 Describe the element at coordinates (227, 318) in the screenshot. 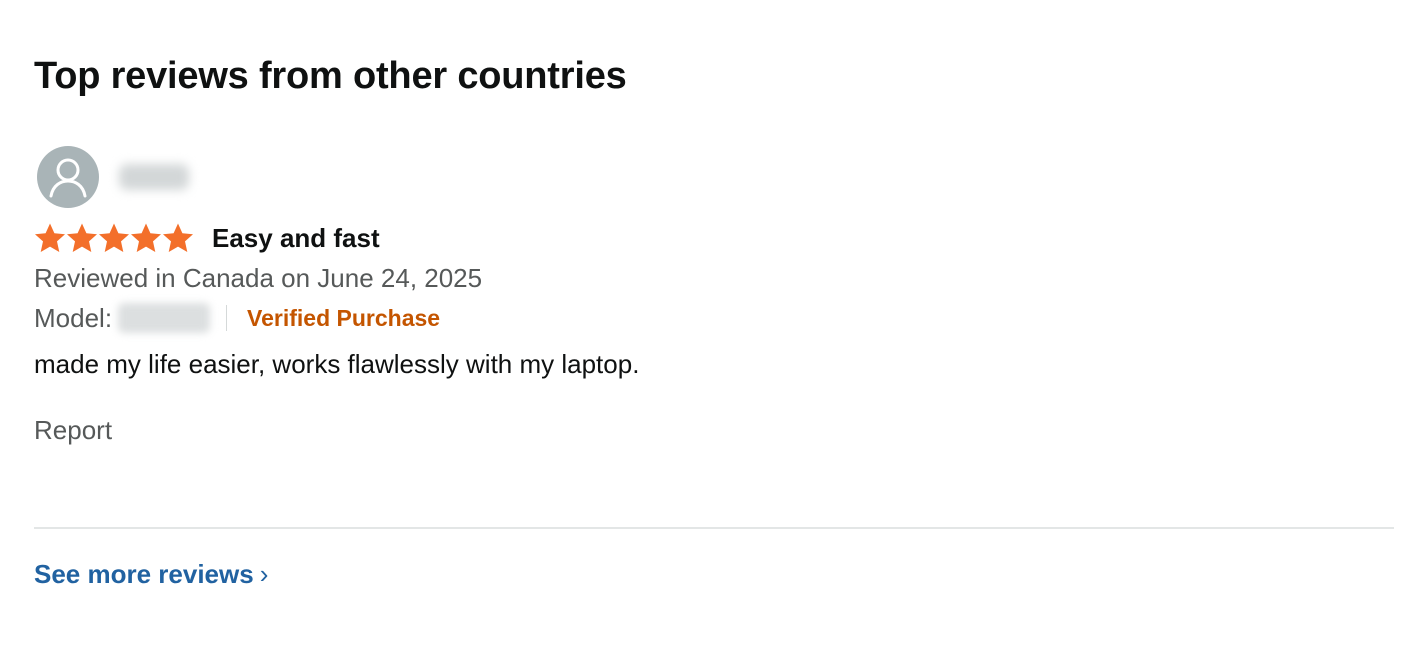

I see `meta-divider` at that location.